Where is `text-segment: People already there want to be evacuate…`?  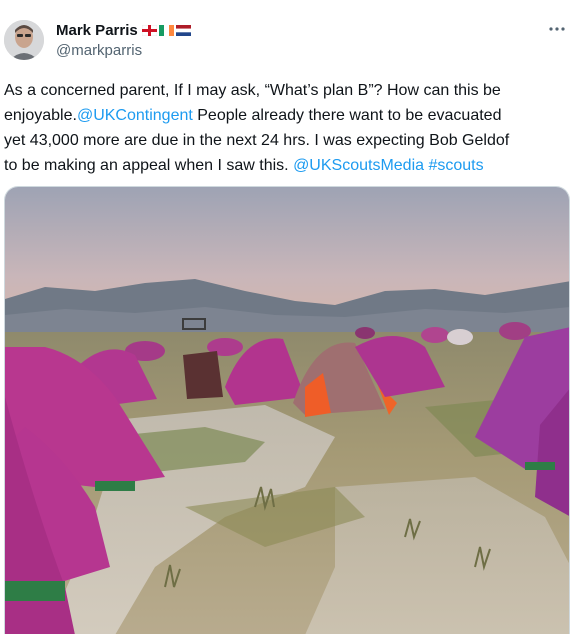
text-segment: People already there want to be evacuate… is located at coordinates (347, 115).